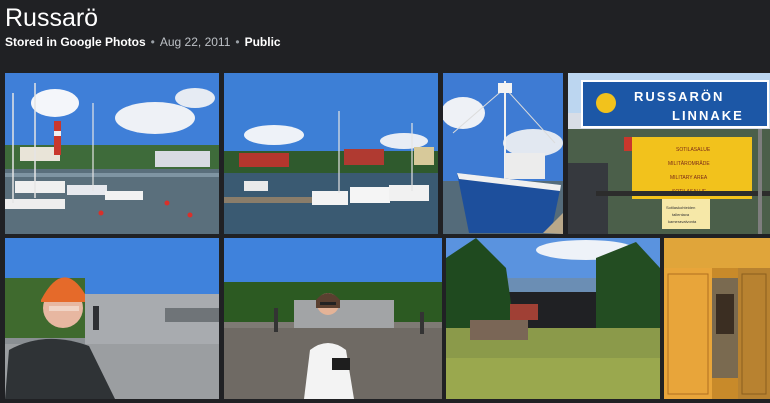 The image size is (770, 403). I want to click on photo-marina, so click(331, 153).